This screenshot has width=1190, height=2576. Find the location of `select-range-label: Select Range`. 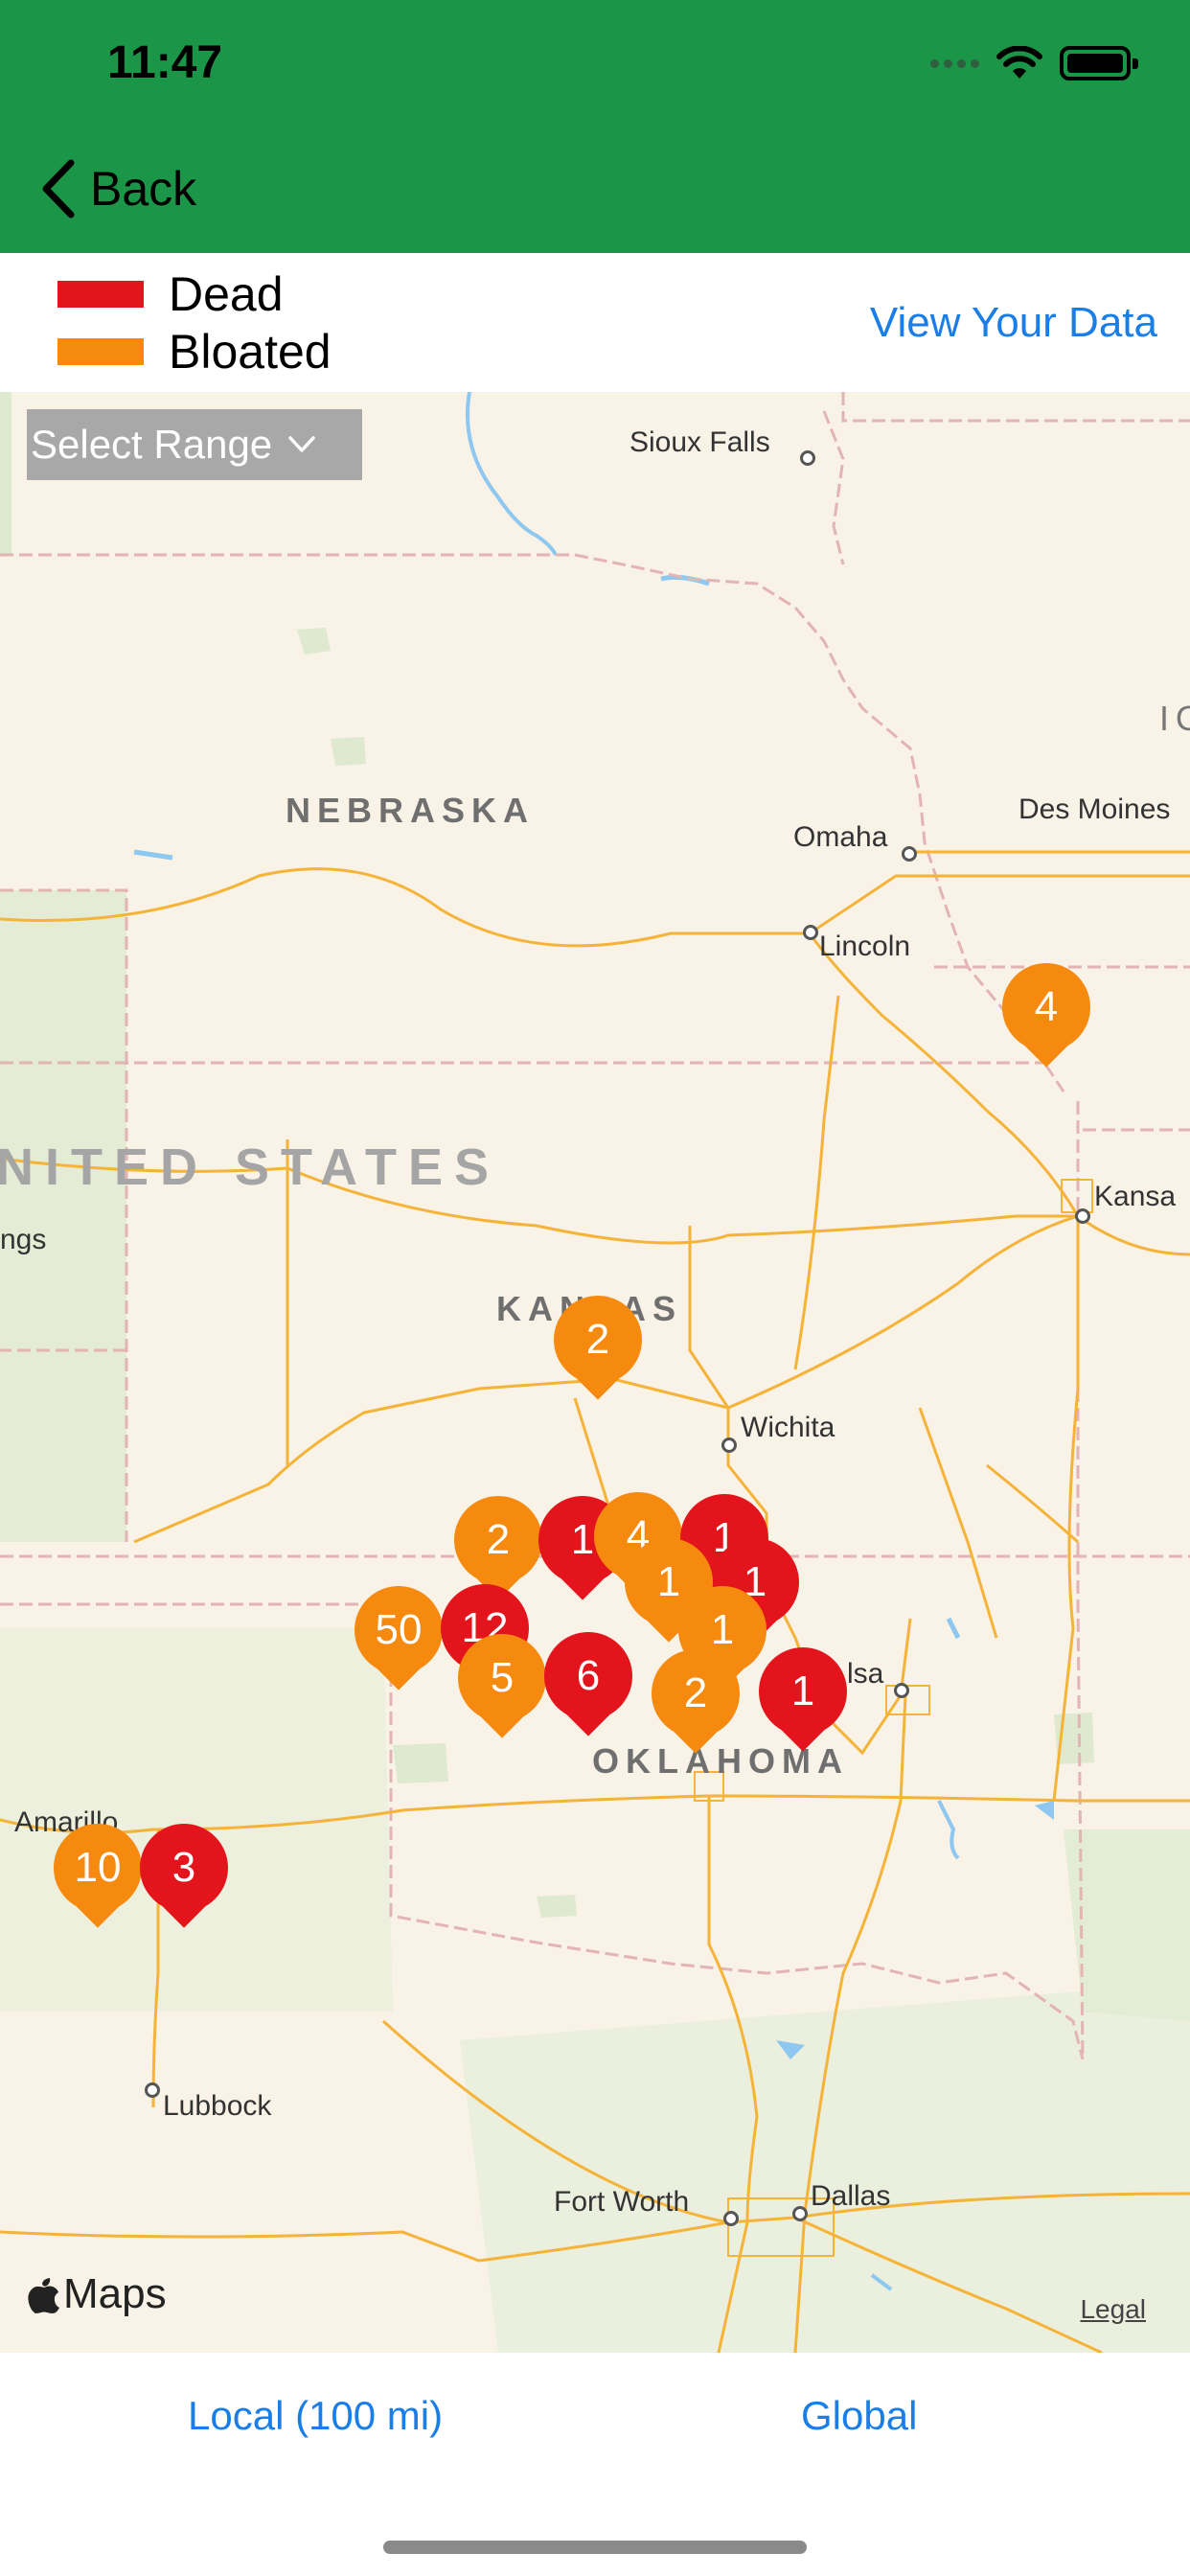

select-range-label: Select Range is located at coordinates (152, 444).